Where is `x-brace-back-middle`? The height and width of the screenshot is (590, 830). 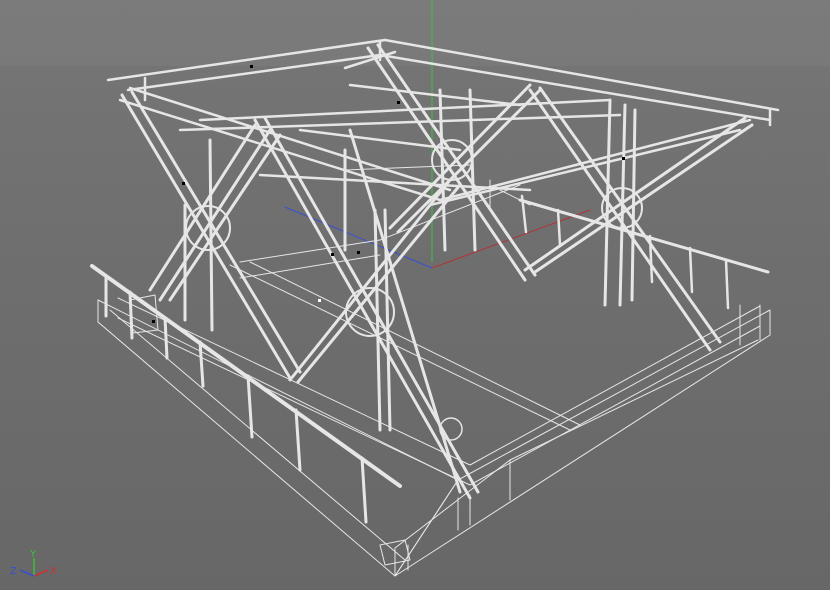 x-brace-back-middle is located at coordinates (442, 162).